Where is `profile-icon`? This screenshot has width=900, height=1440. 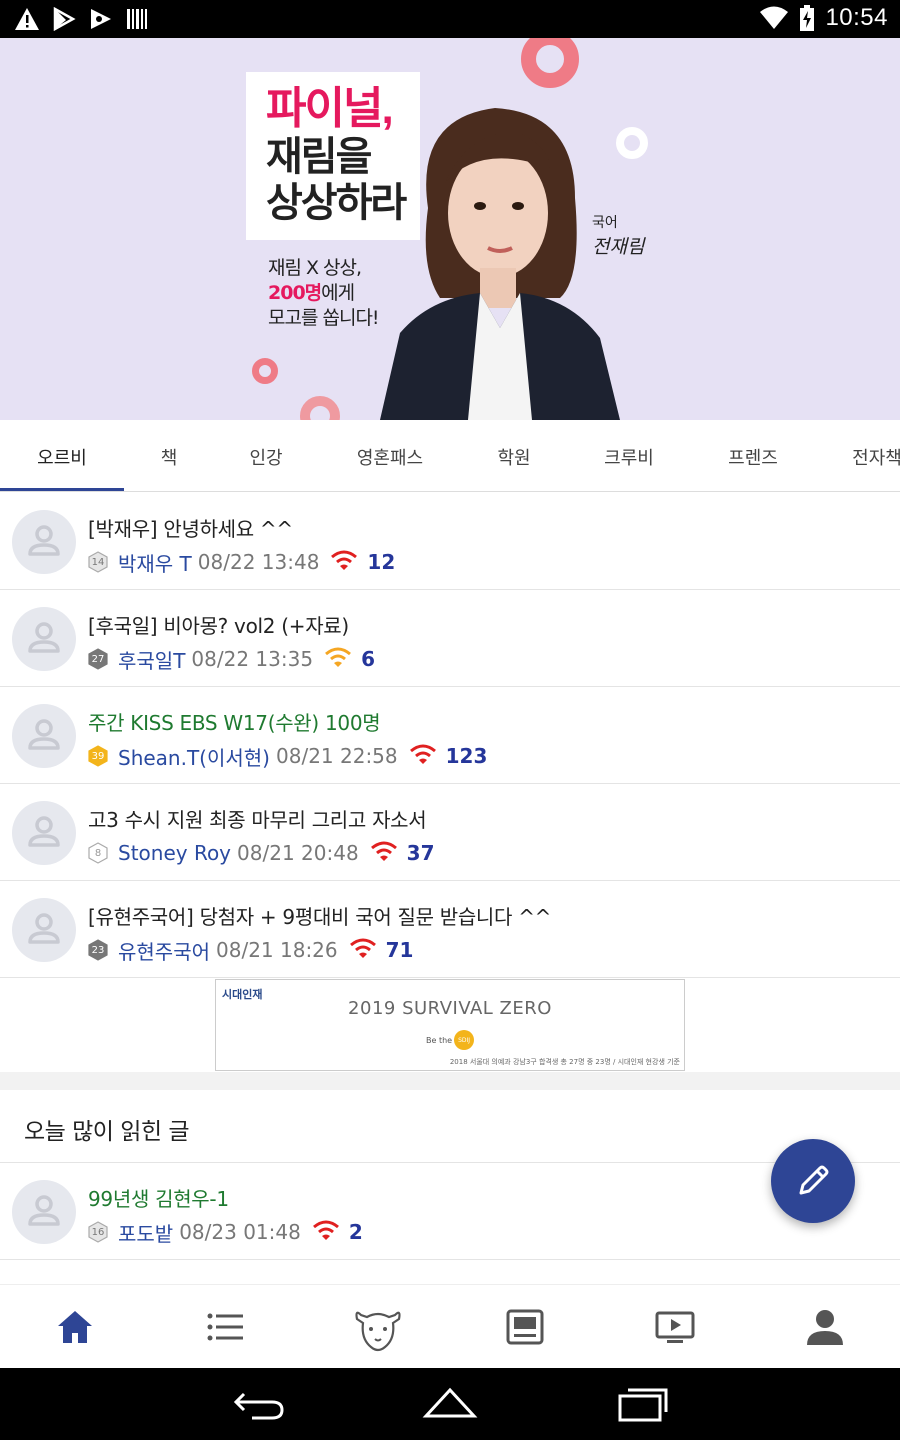
profile-icon is located at coordinates (825, 1327).